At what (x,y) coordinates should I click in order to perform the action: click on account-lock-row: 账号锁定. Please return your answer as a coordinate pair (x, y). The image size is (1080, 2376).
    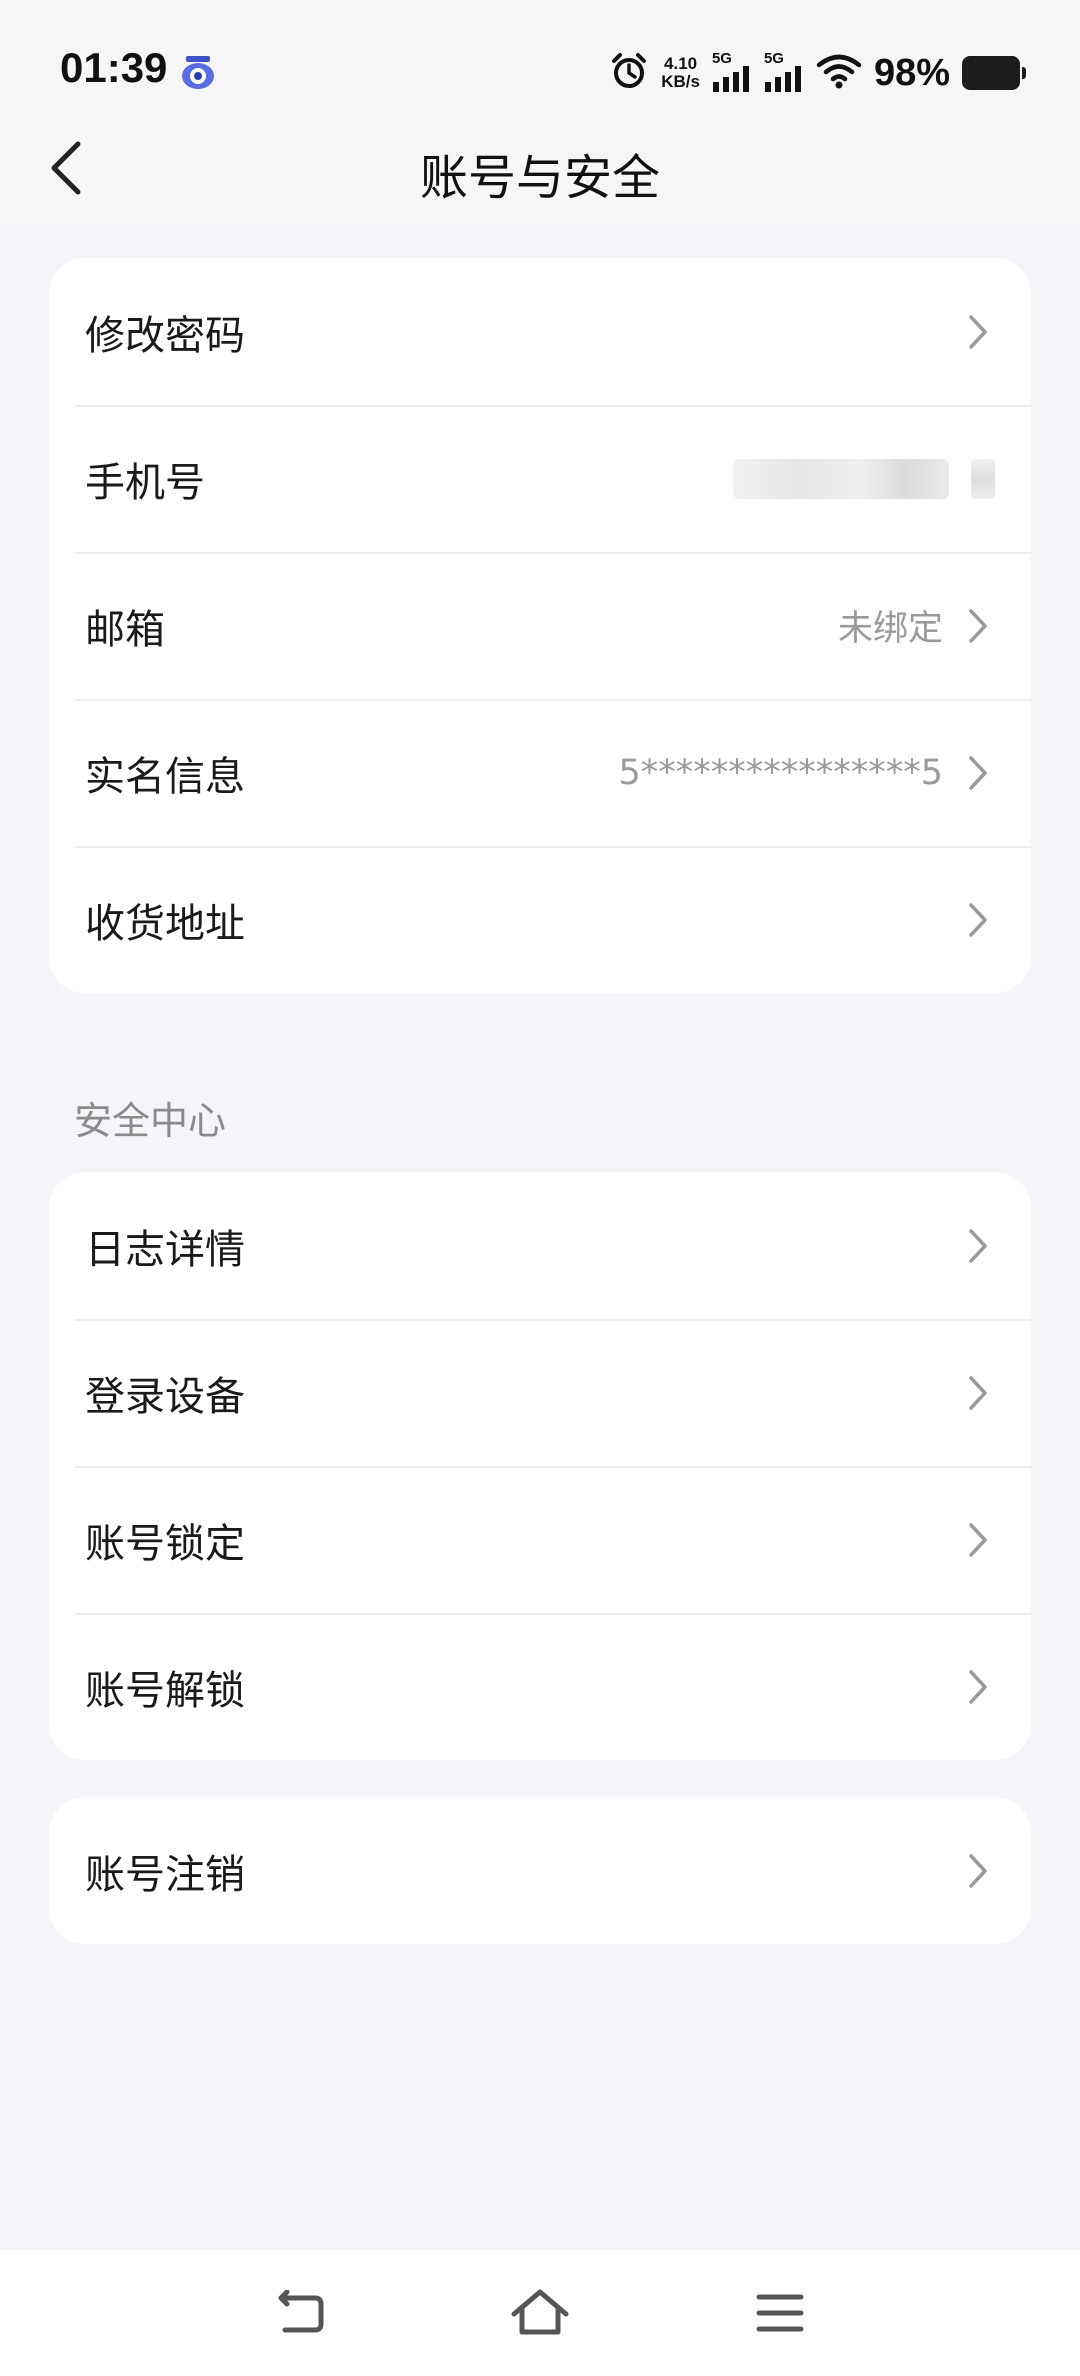
    Looking at the image, I should click on (540, 1539).